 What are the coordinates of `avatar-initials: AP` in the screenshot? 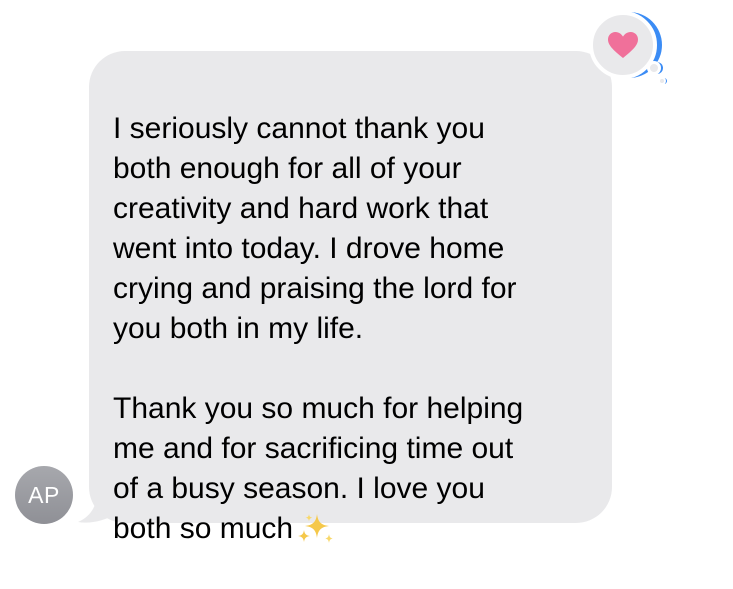 It's located at (44, 494).